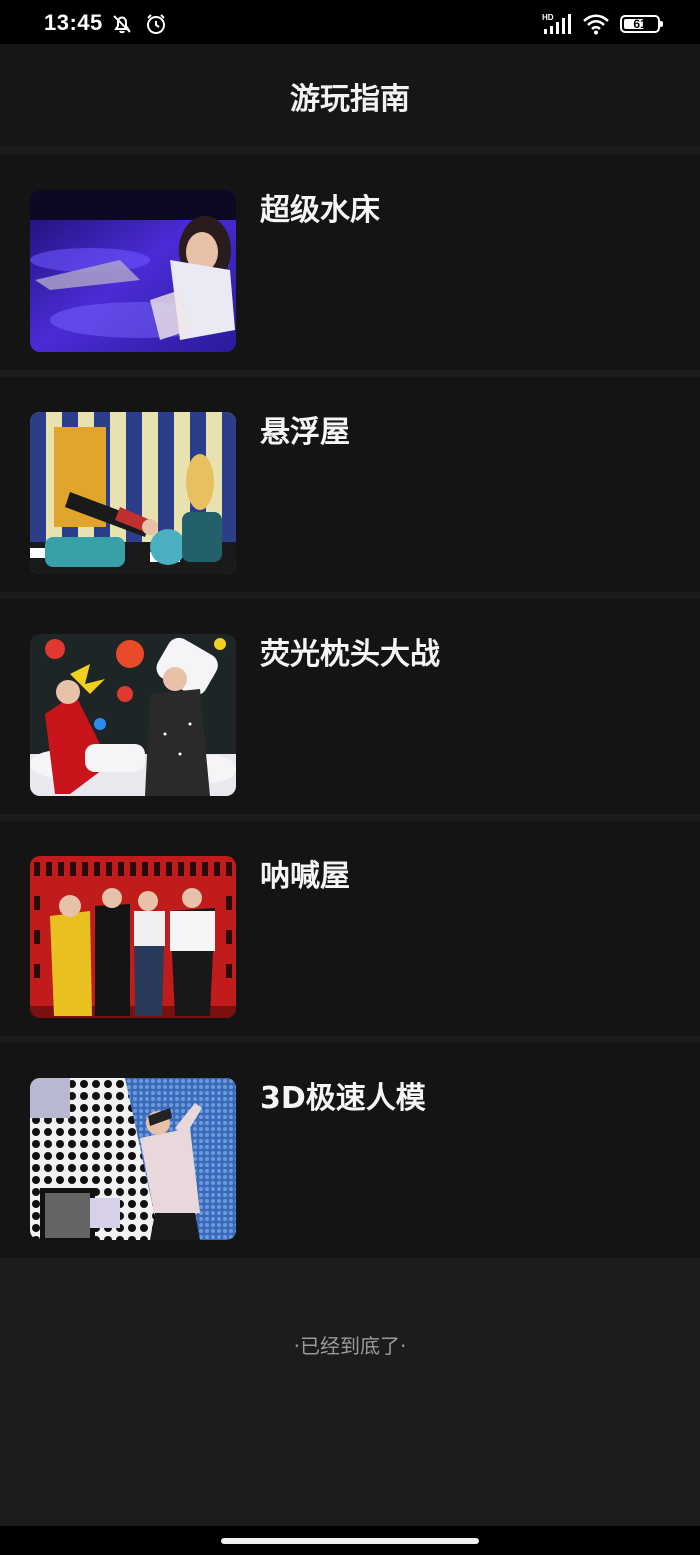 The width and height of the screenshot is (700, 1555). Describe the element at coordinates (350, 928) in the screenshot. I see `list-item-scream-house: 呐喊屋` at that location.